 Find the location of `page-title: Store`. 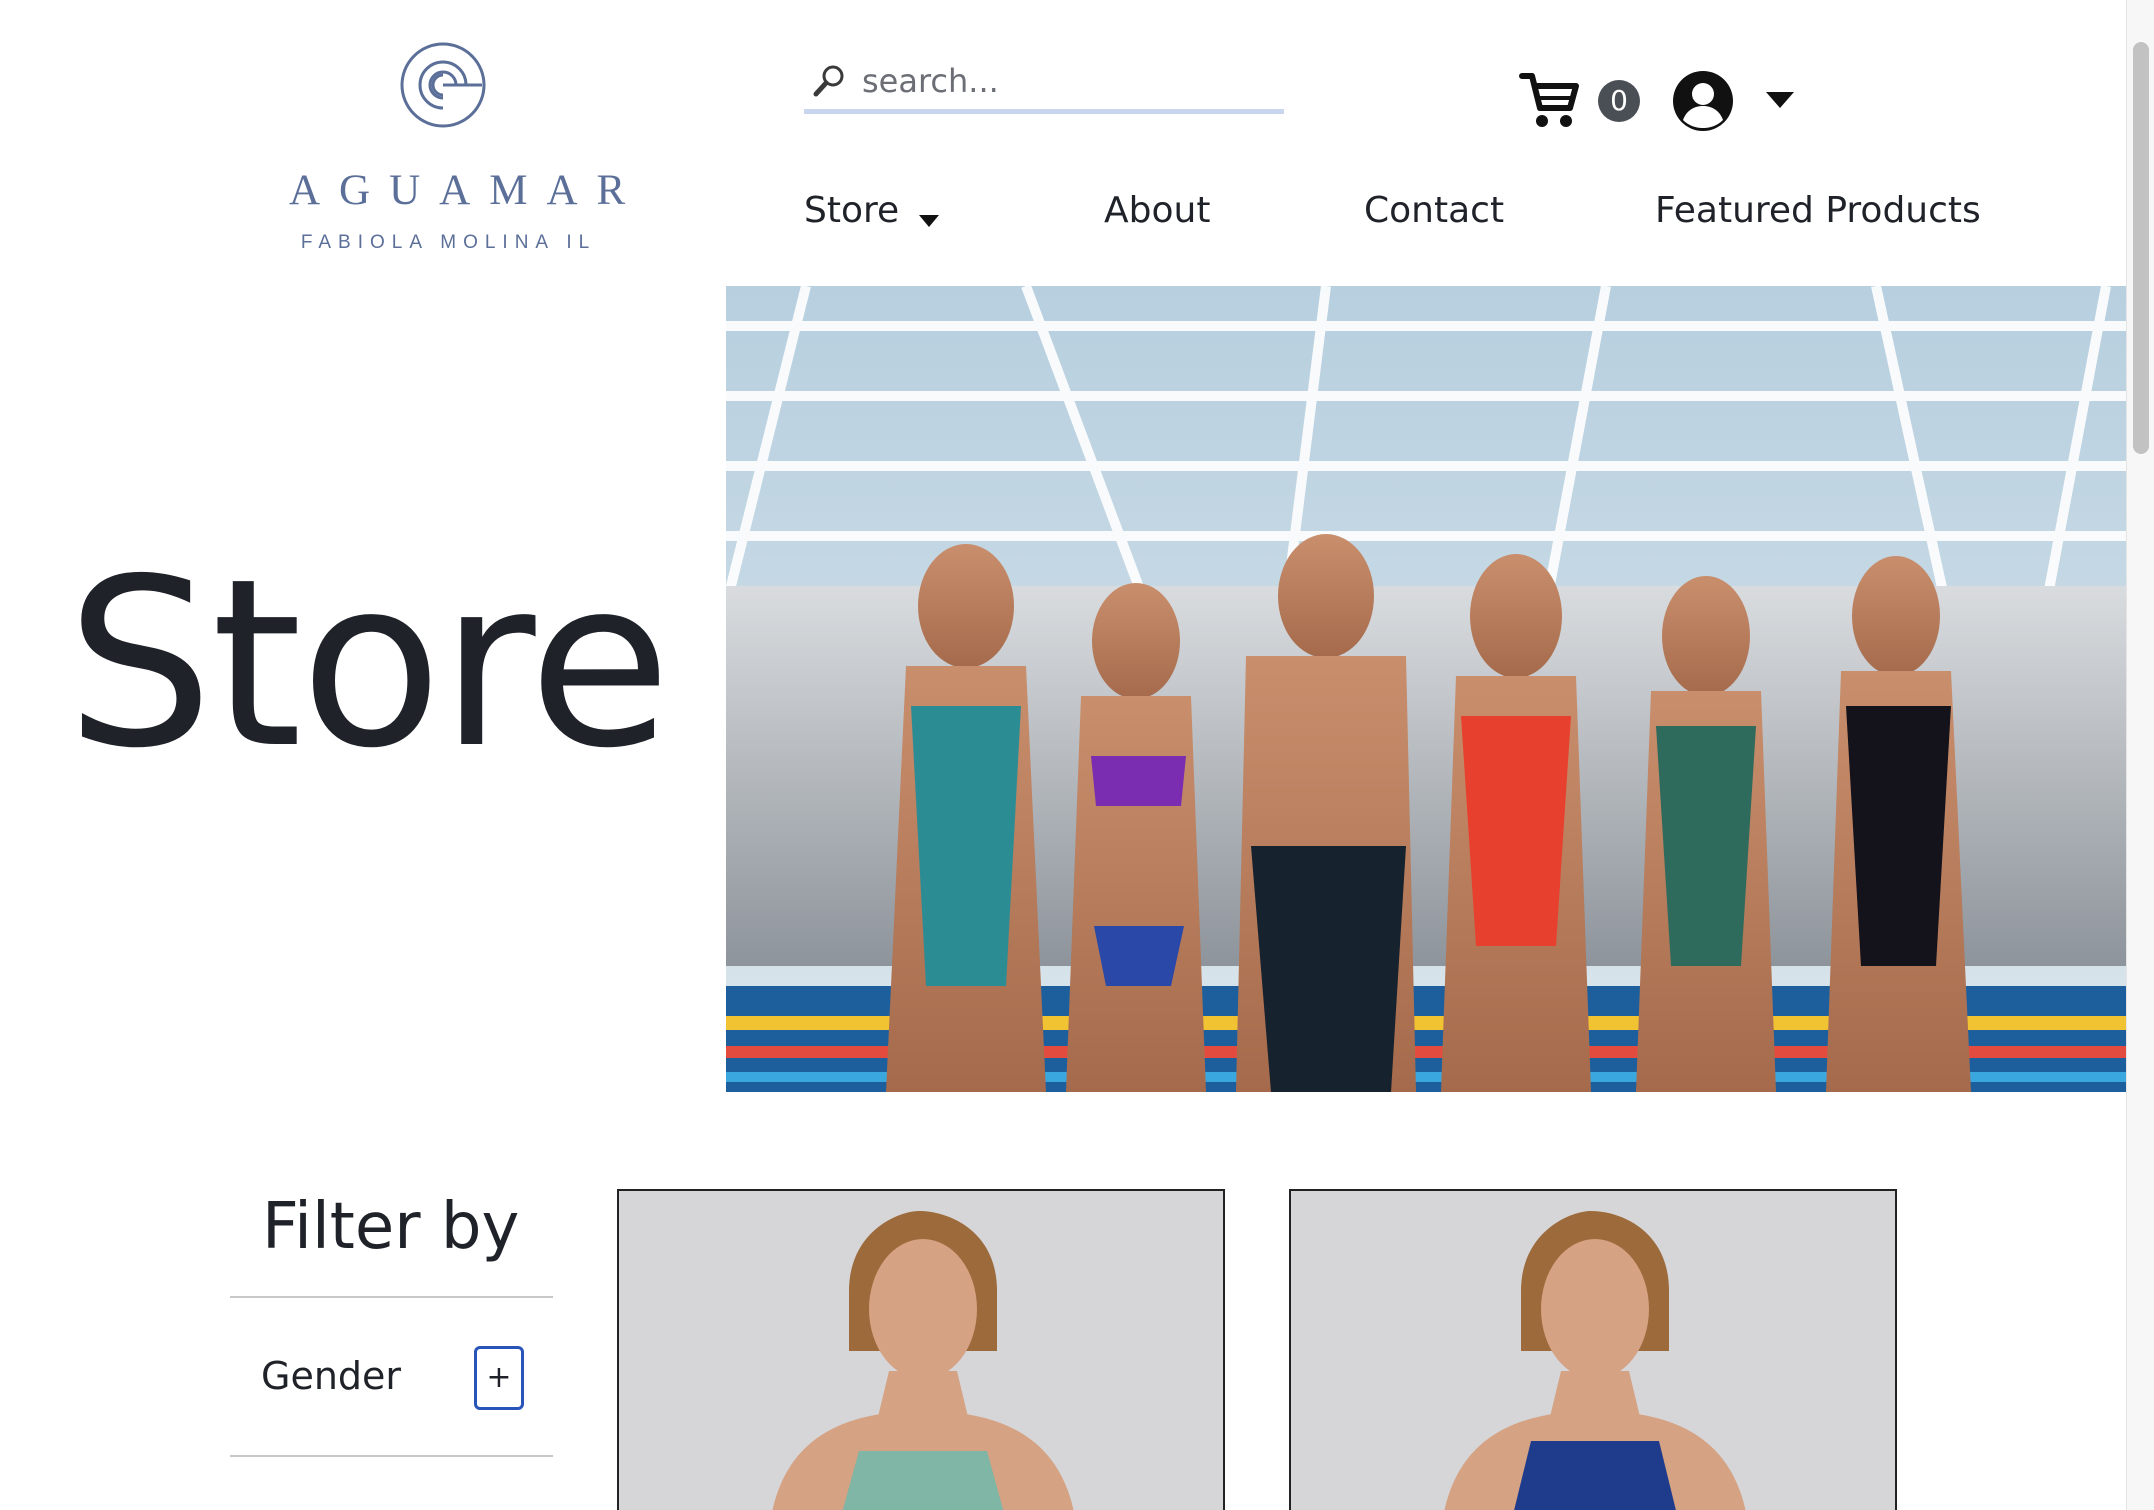

page-title: Store is located at coordinates (368, 664).